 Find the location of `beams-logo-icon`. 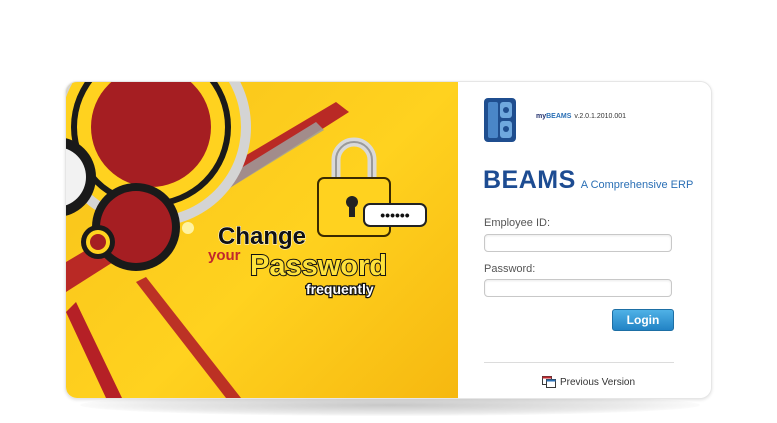

beams-logo-icon is located at coordinates (500, 120).